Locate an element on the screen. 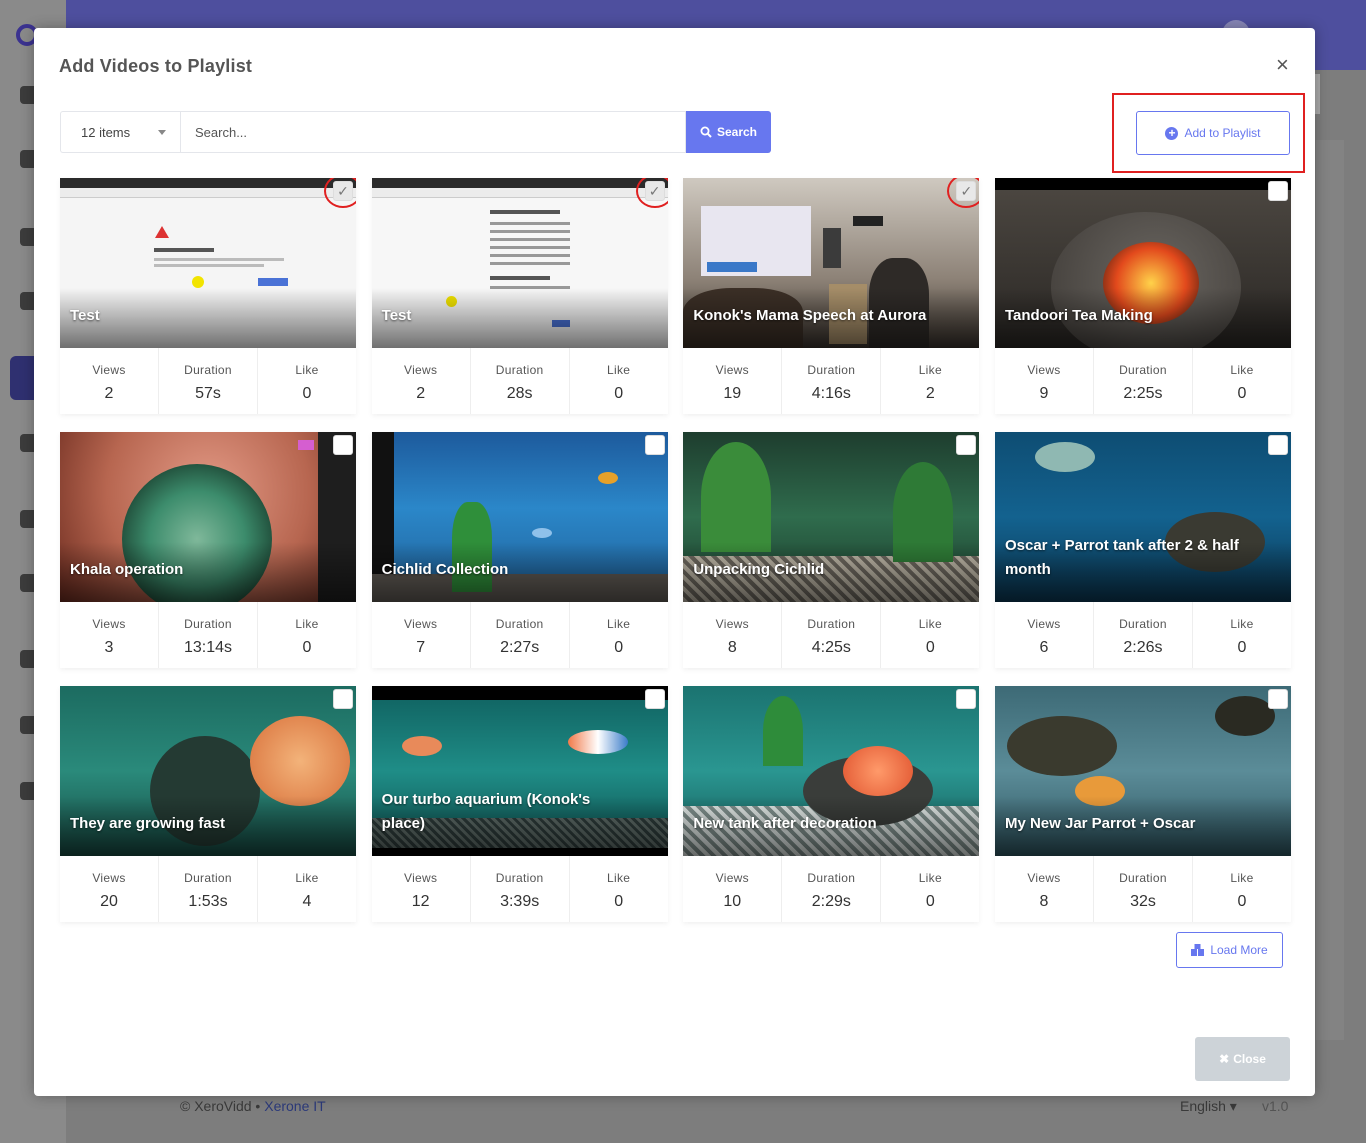  video-thumbnail: My New Jar Parrot + Oscar is located at coordinates (1142, 771).